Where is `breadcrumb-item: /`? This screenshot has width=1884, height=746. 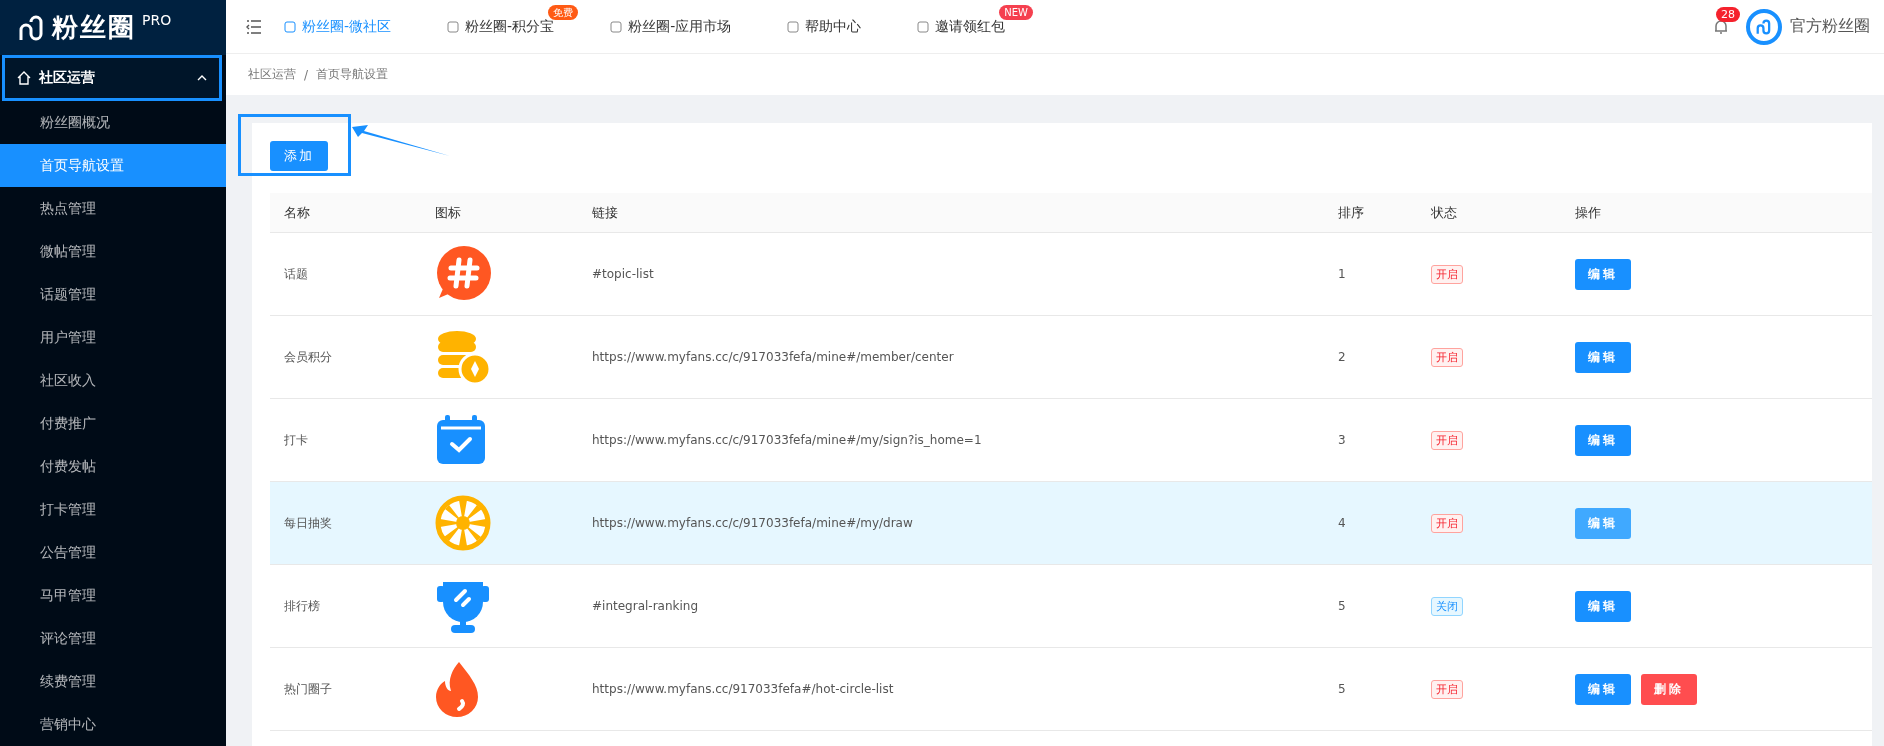
breadcrumb-item: / is located at coordinates (306, 74).